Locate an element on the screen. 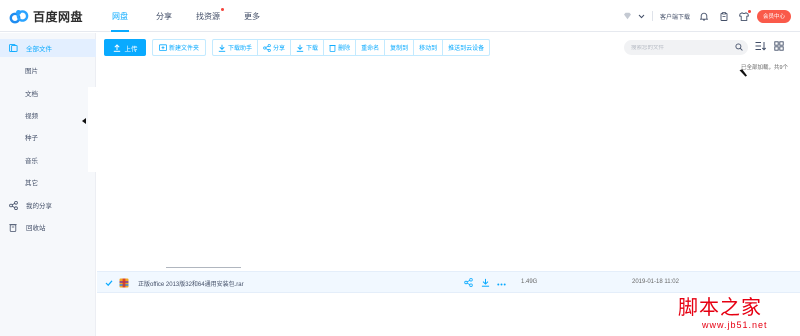 The image size is (800, 336). nav-tab-find-resources: 找资源 is located at coordinates (208, 16).